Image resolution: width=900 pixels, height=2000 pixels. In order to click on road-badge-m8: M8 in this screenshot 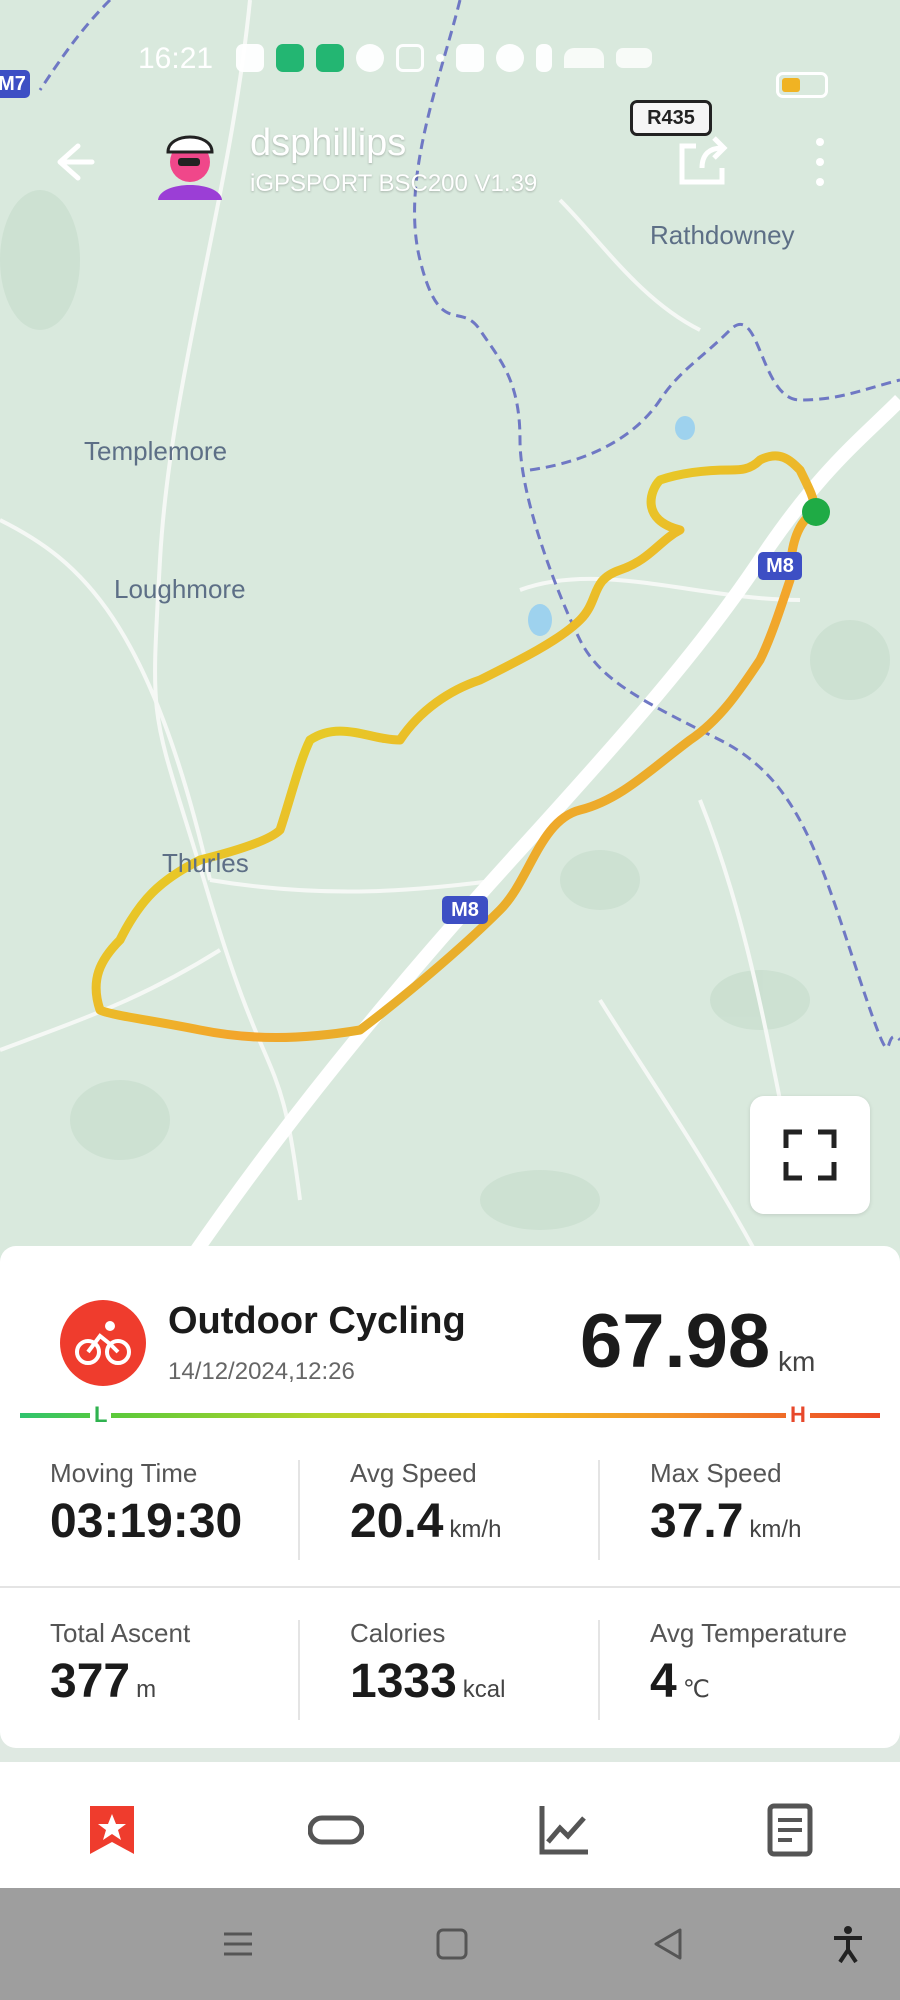, I will do `click(465, 910)`.